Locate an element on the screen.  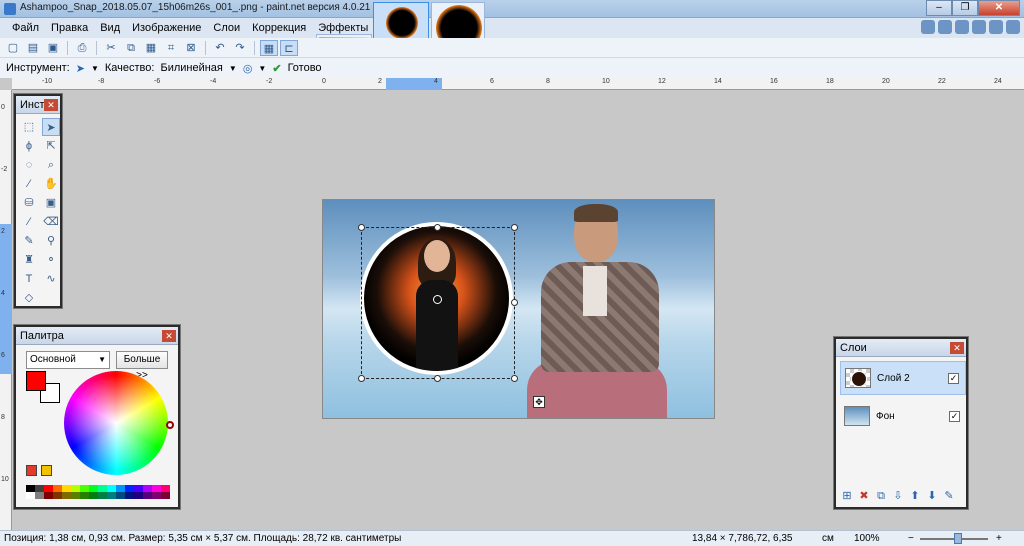
recolor-icon: ⚬ is located at coordinates (51, 260).